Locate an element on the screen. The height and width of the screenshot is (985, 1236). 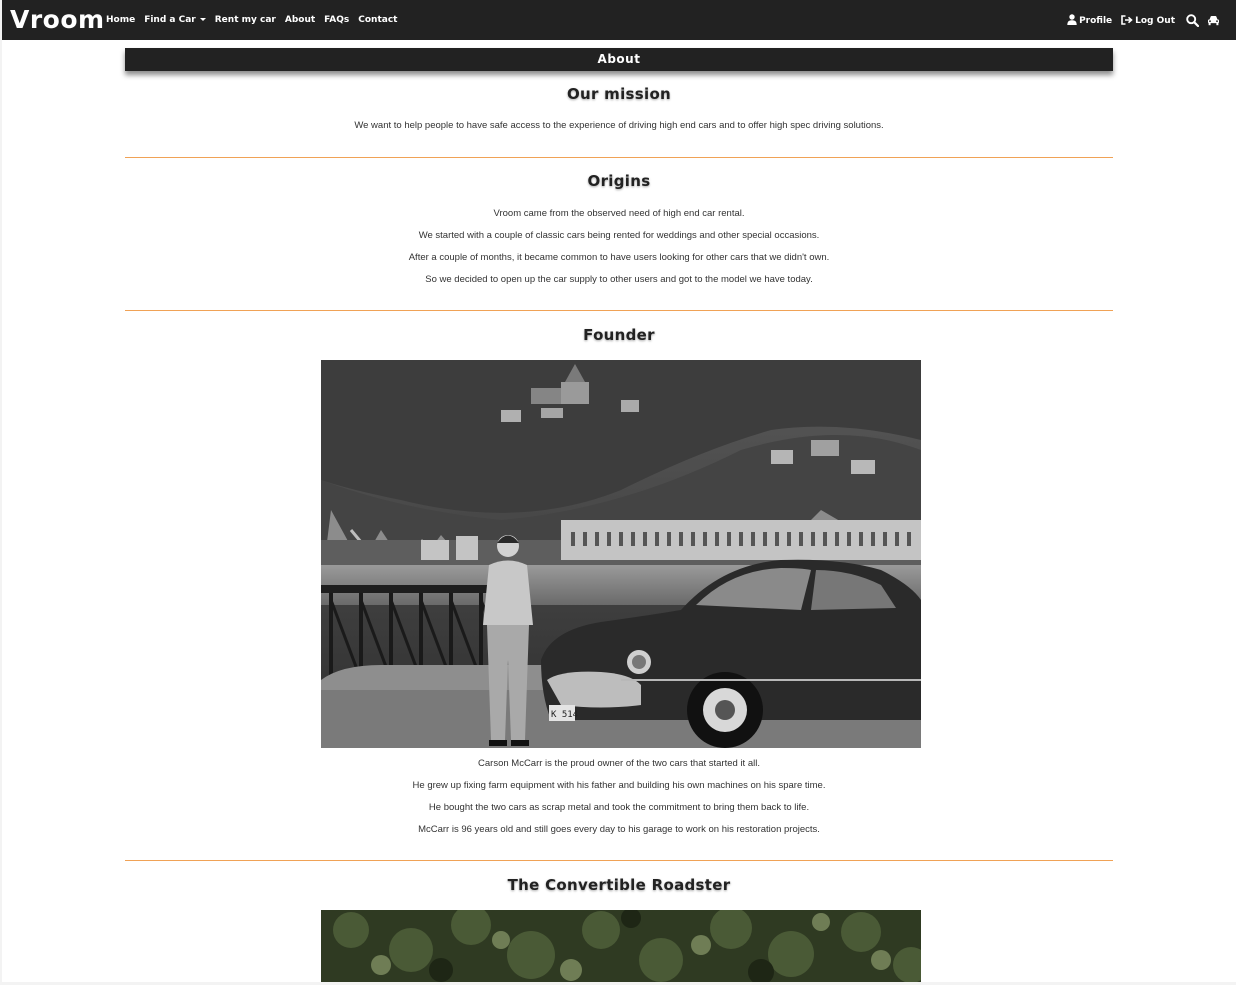
car-icon is located at coordinates (1213, 20).